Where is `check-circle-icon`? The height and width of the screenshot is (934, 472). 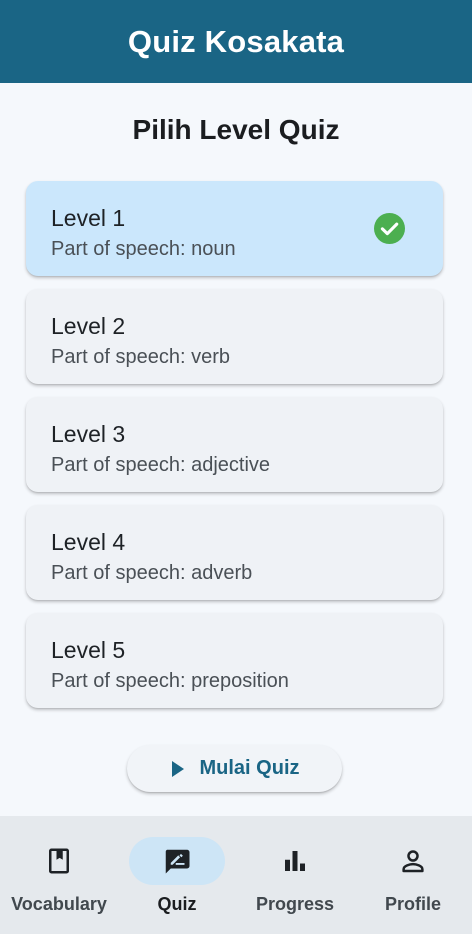 check-circle-icon is located at coordinates (389, 228).